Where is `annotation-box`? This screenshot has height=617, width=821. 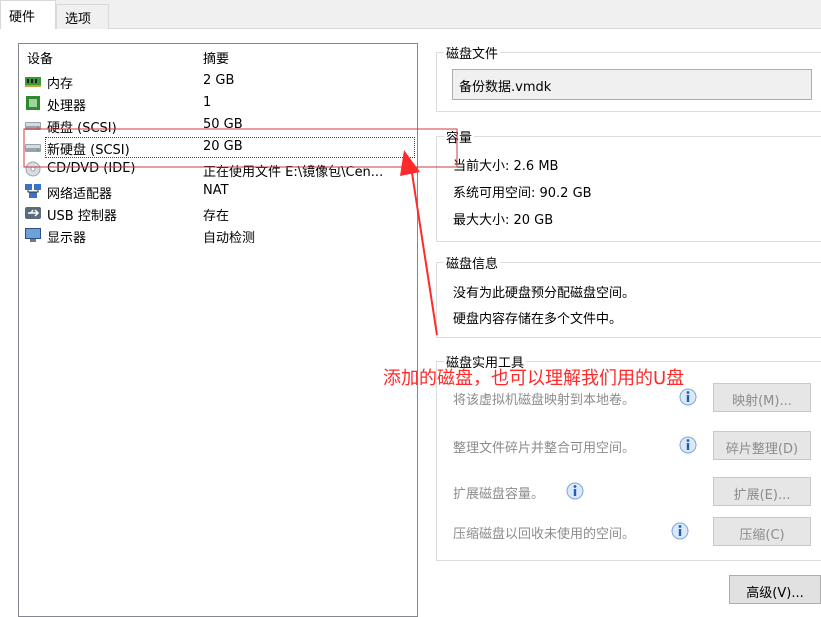
annotation-box is located at coordinates (240, 148).